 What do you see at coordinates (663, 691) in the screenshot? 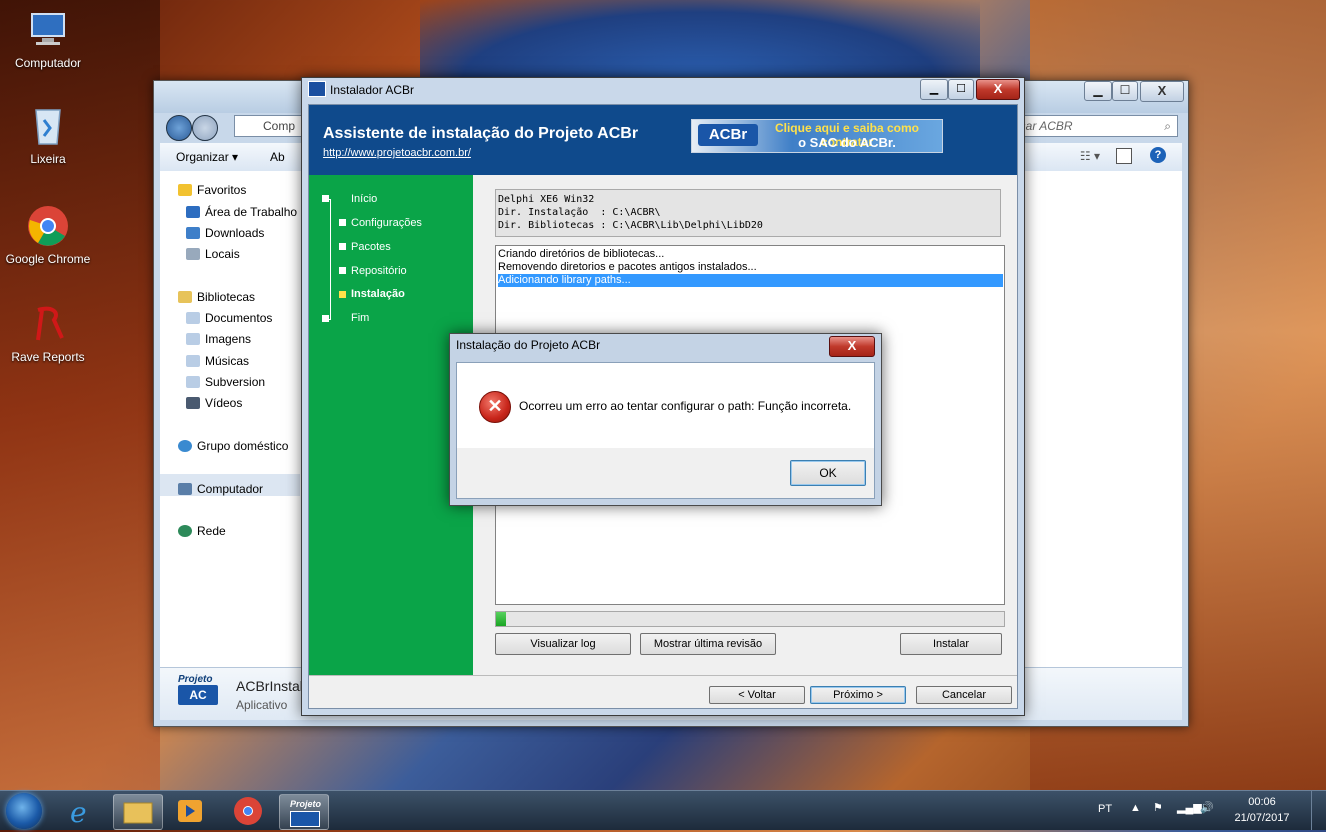
I see `wizard-footer: < Voltar Próximo > Cancelar` at bounding box center [663, 691].